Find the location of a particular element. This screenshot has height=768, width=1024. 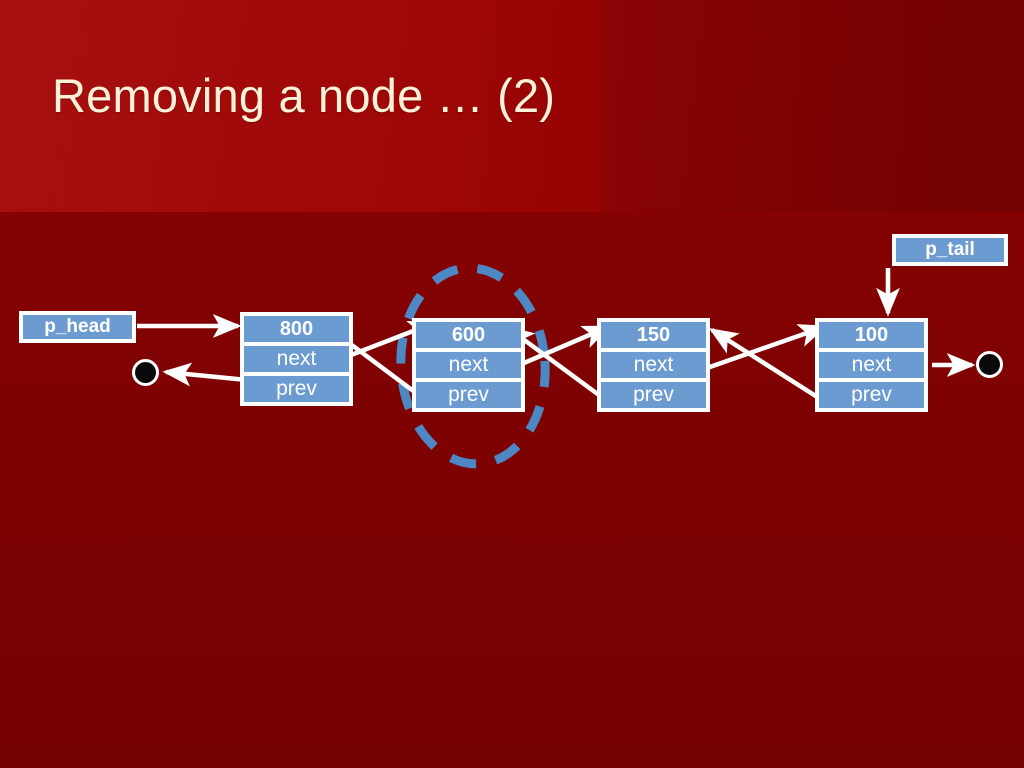

list-node-150: 150 next prev is located at coordinates (653, 365).